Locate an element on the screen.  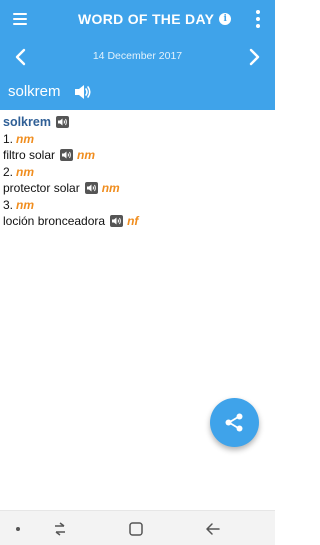
date-navigation: 14 December 2017 is located at coordinates (137, 57).